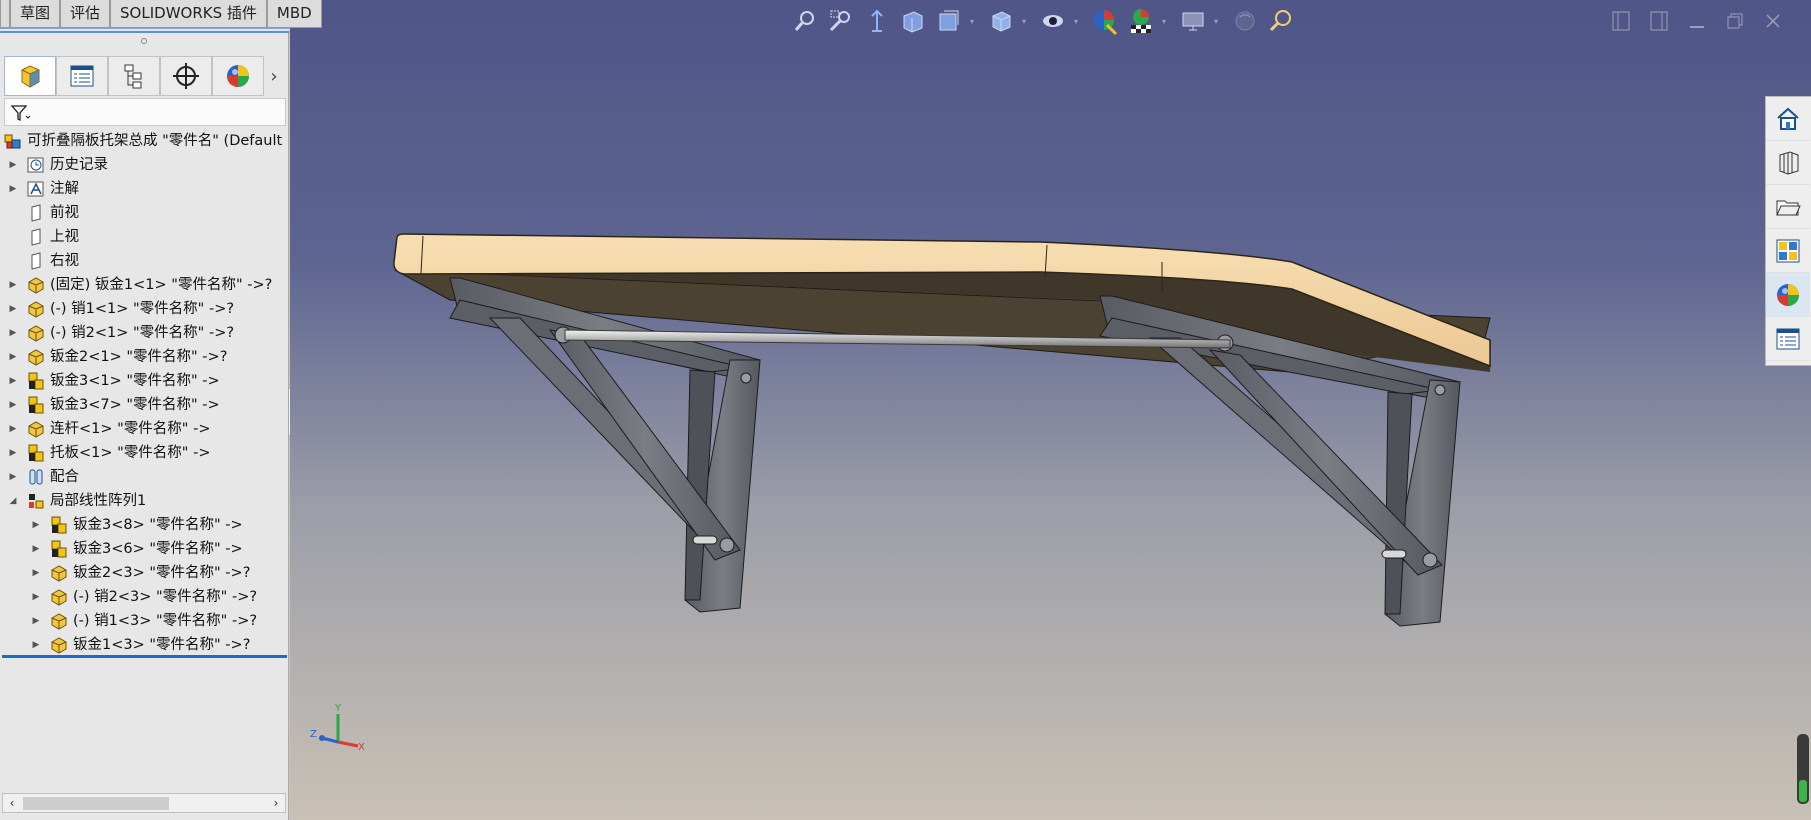 The width and height of the screenshot is (1811, 820). I want to click on tree-item: ▶ 托板<1> "零件名称" ->, so click(144, 453).